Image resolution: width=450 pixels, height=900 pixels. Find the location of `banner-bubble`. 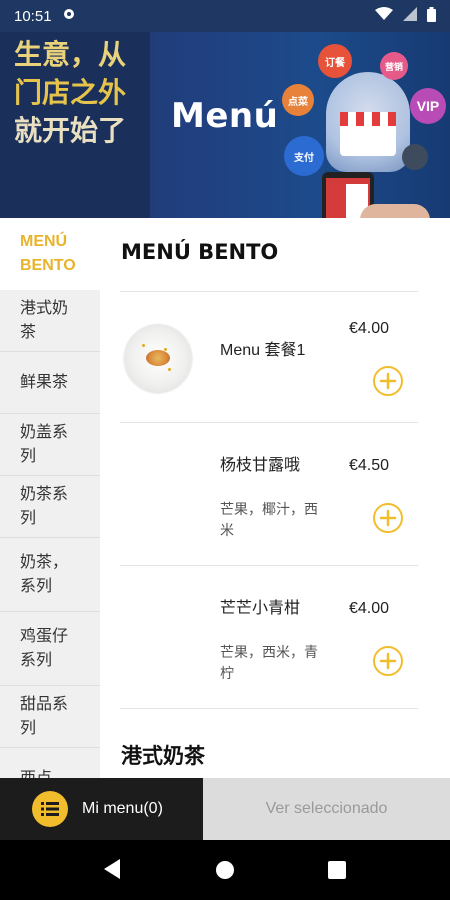

banner-bubble is located at coordinates (415, 157).